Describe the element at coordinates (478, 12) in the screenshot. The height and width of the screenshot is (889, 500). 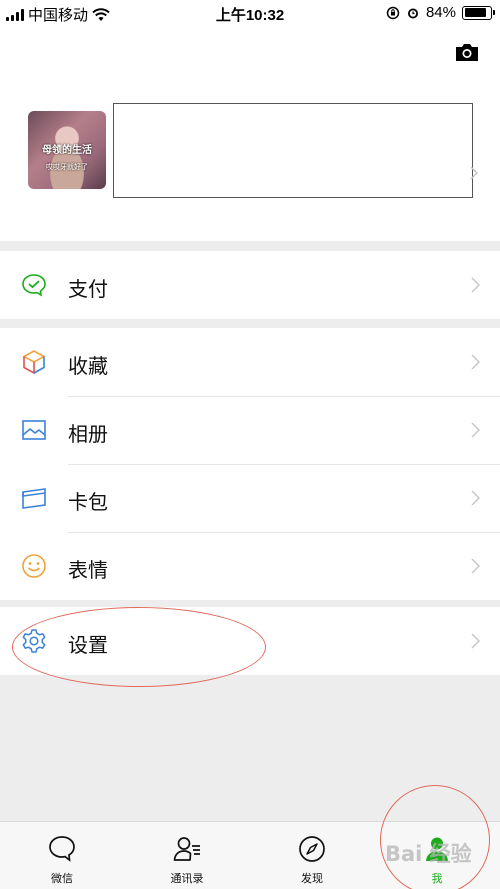
I see `battery-icon` at that location.